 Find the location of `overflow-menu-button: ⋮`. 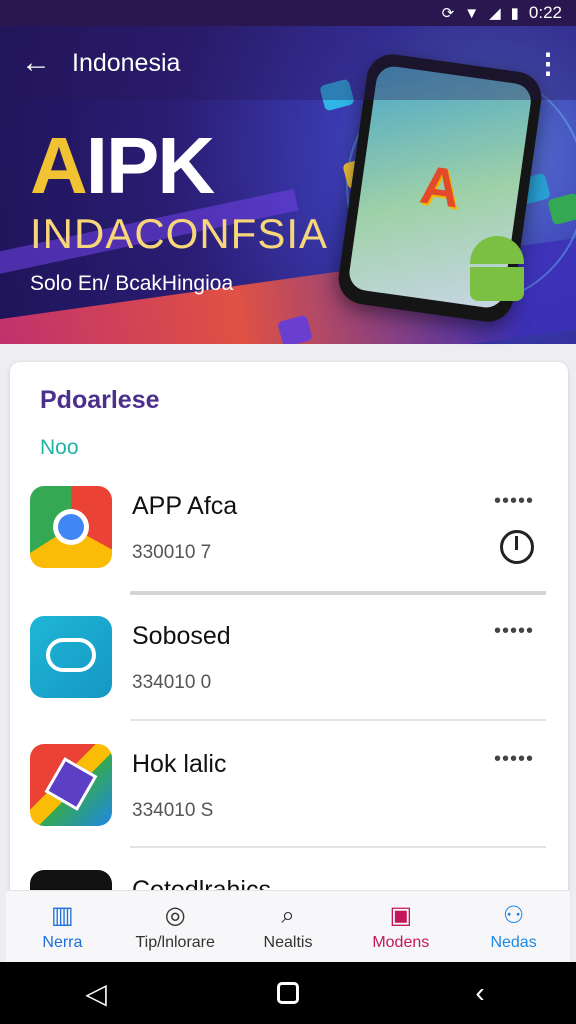

overflow-menu-button: ⋮ is located at coordinates (548, 63).